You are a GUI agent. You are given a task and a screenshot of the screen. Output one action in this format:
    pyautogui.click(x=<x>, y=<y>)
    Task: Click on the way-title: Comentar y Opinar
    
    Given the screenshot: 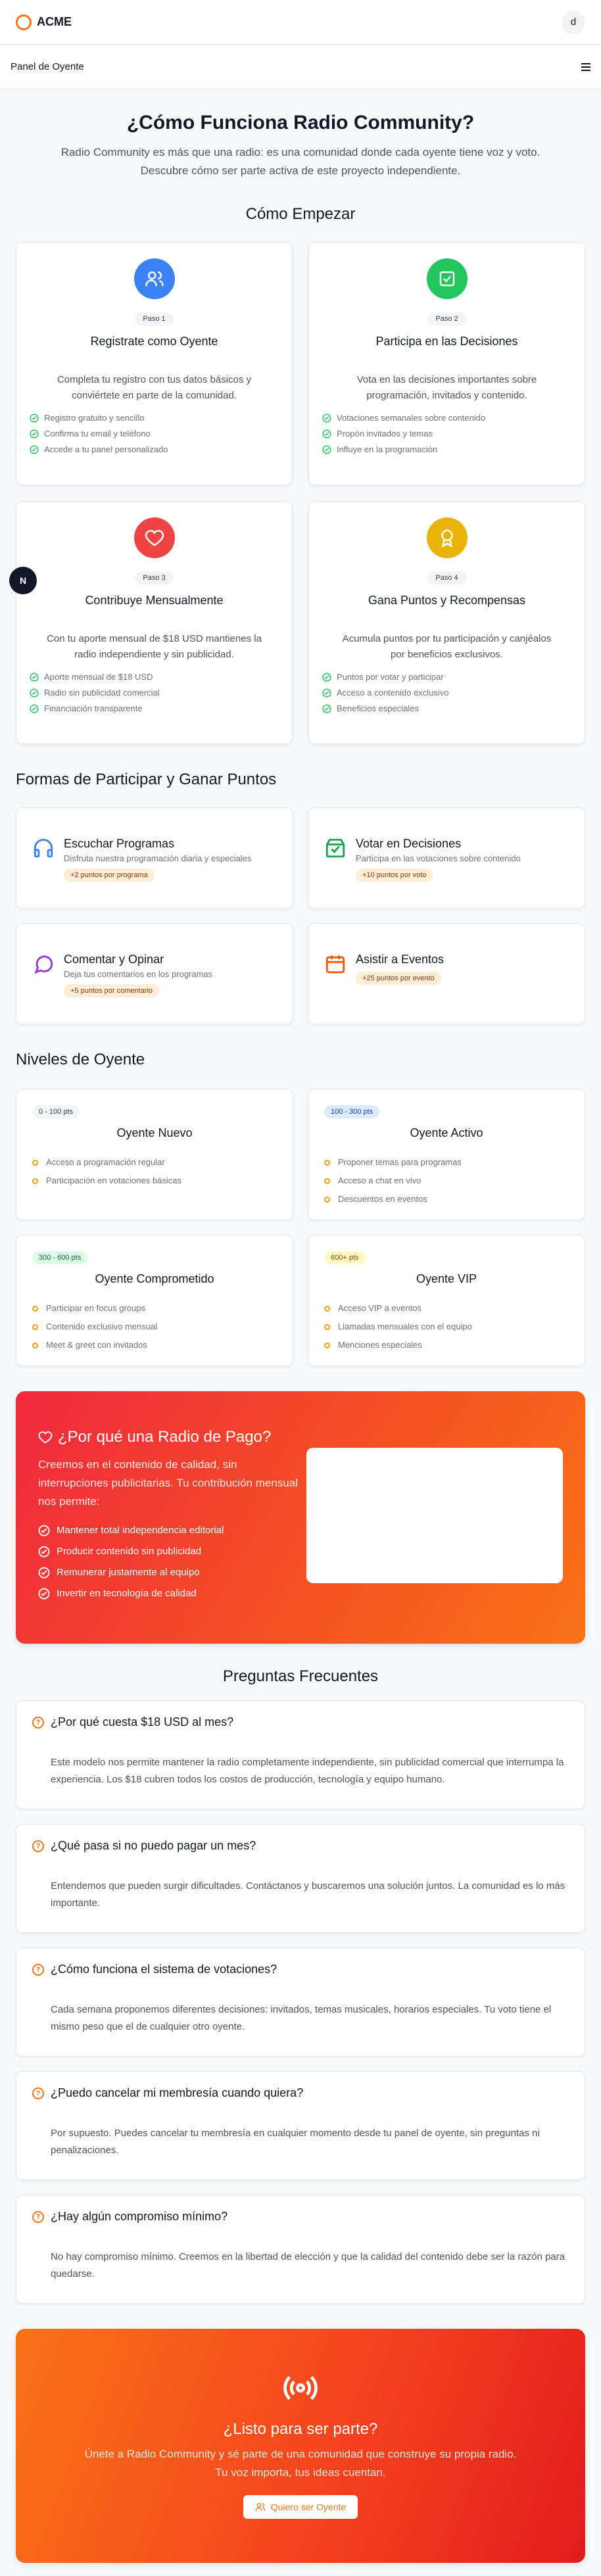 What is the action you would take?
    pyautogui.click(x=114, y=960)
    